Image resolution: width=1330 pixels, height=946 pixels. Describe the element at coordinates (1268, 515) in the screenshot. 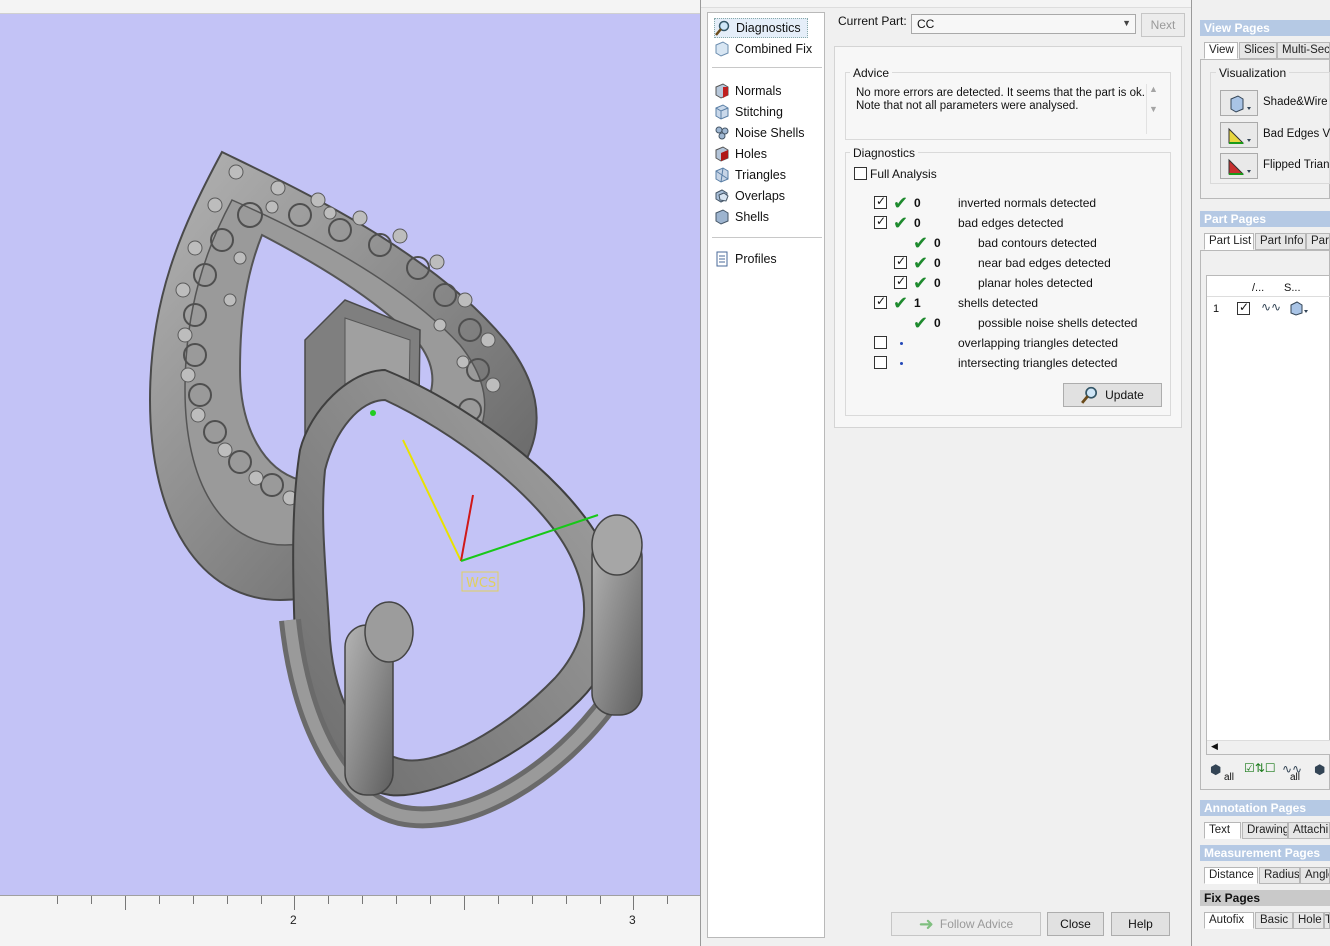

I see `part-list-table: /... S... 1 ∿∿ ◀` at that location.